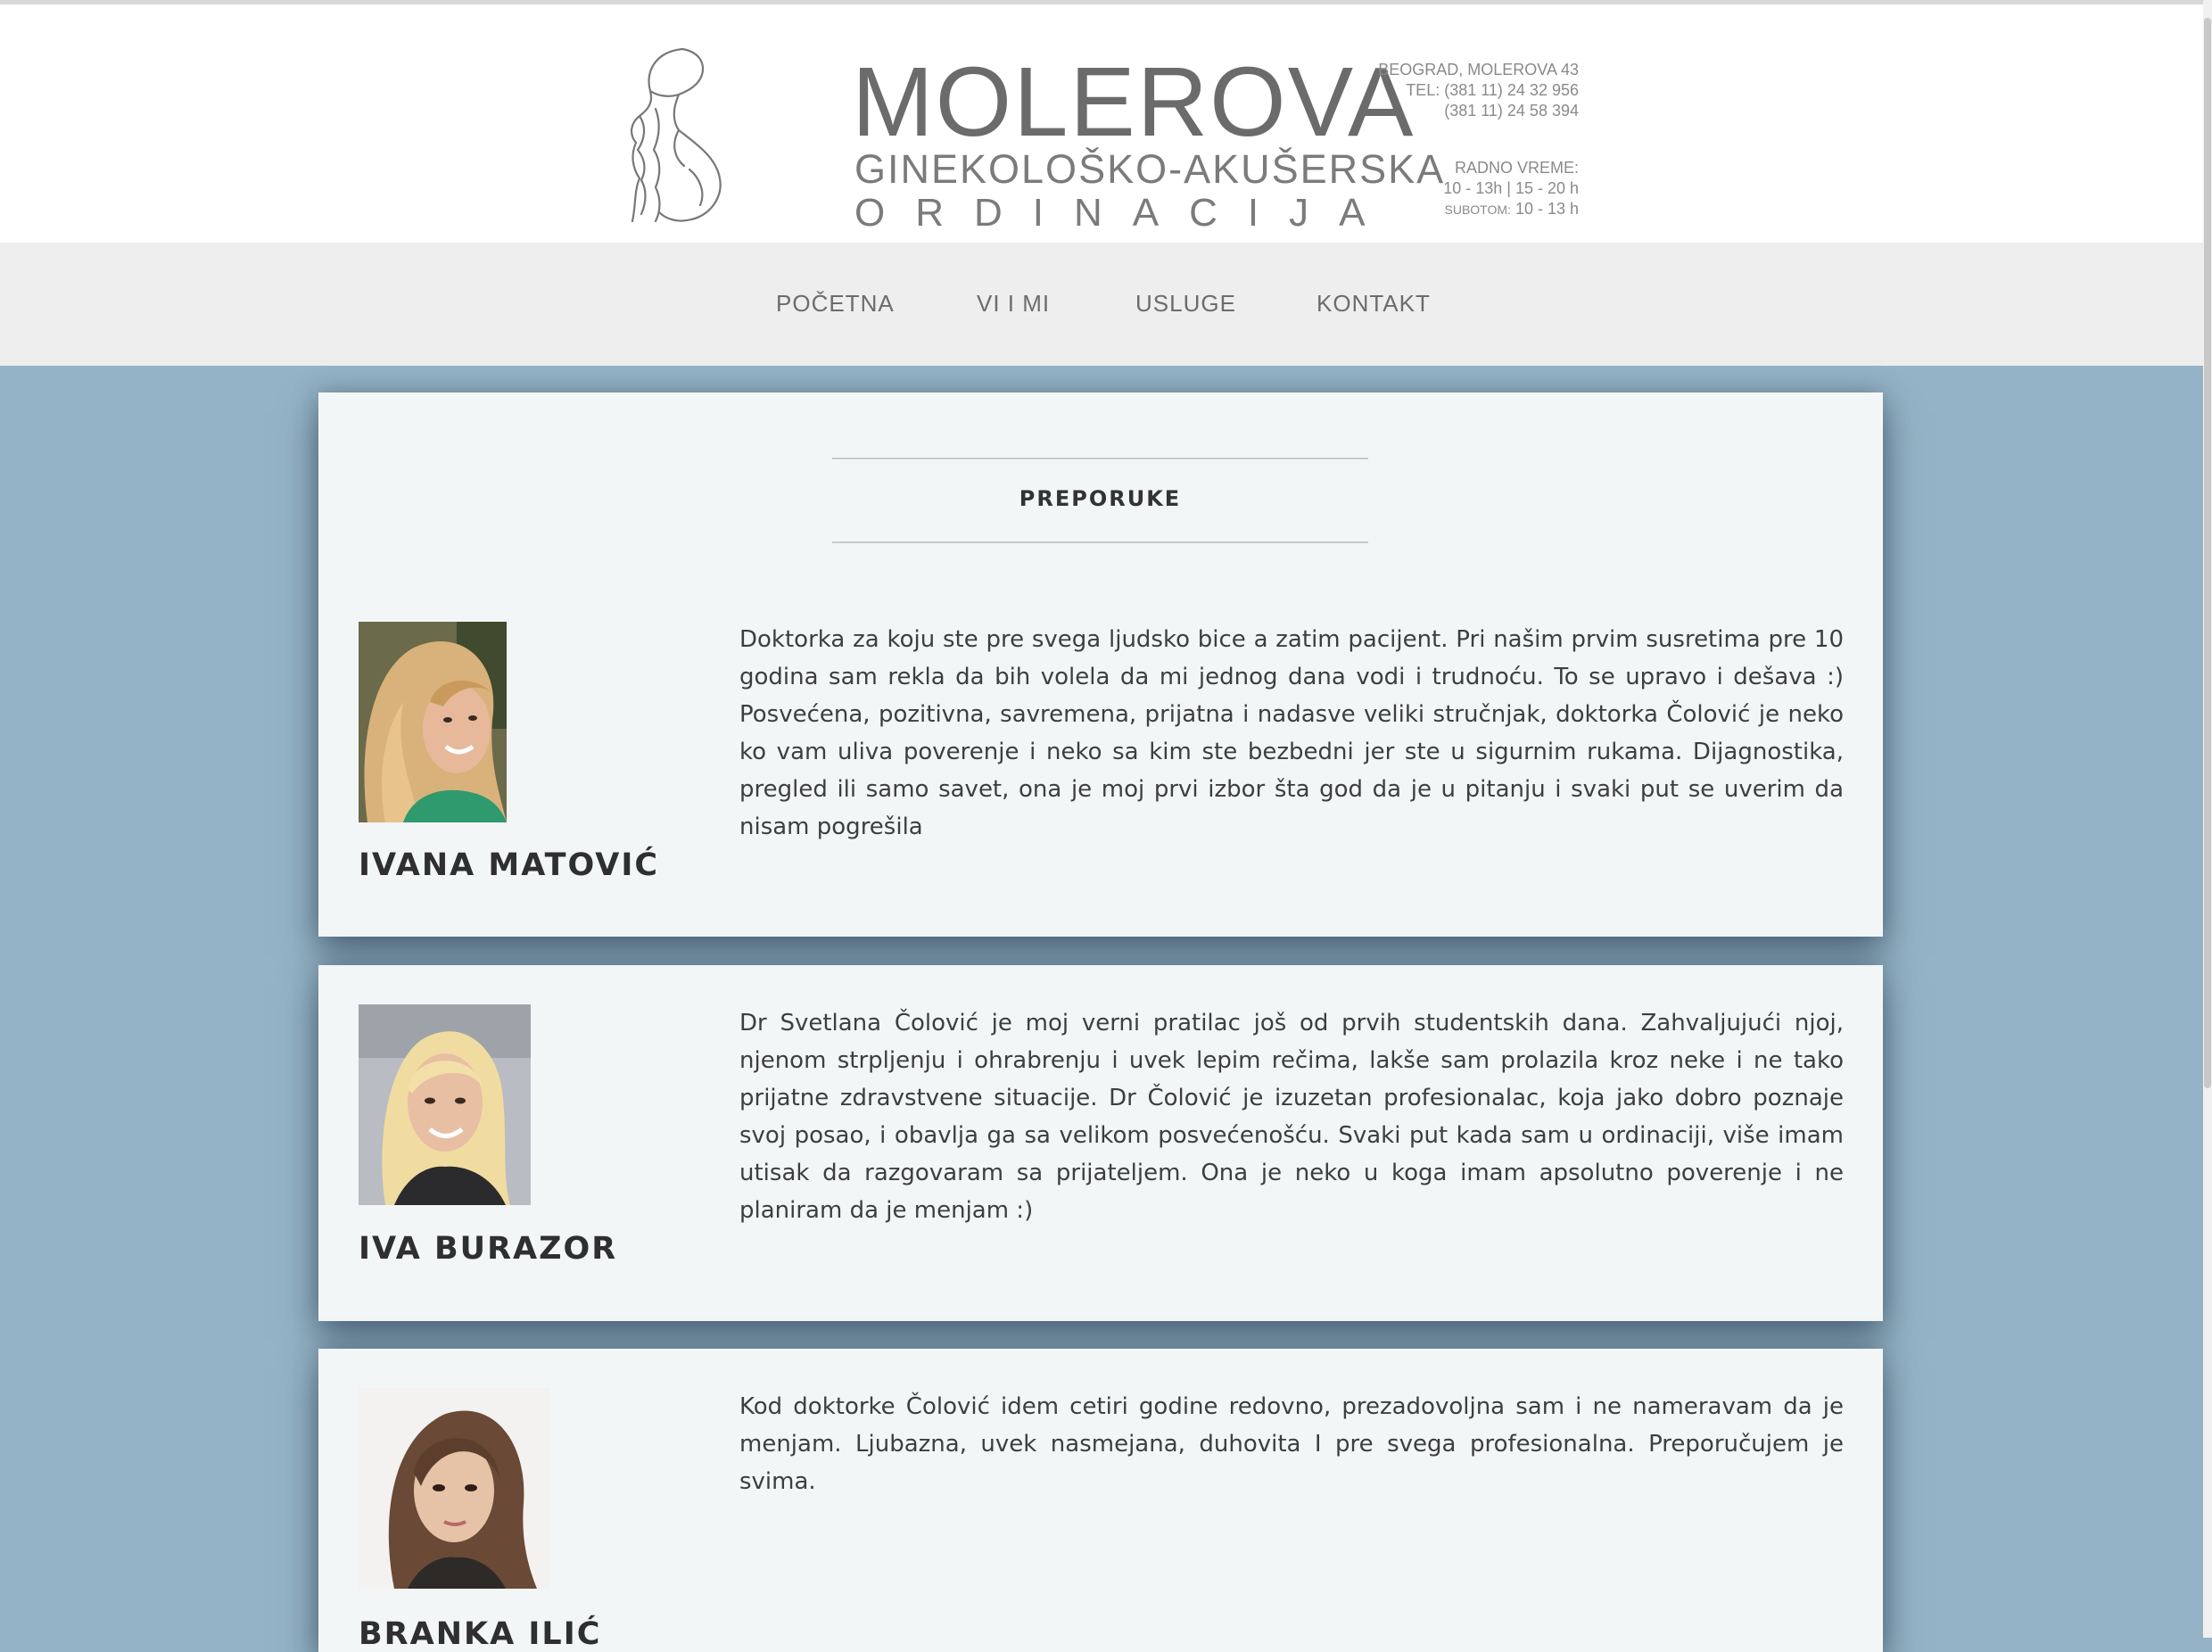 This screenshot has width=2212, height=1652. I want to click on section-title: PREPORUKE, so click(1100, 498).